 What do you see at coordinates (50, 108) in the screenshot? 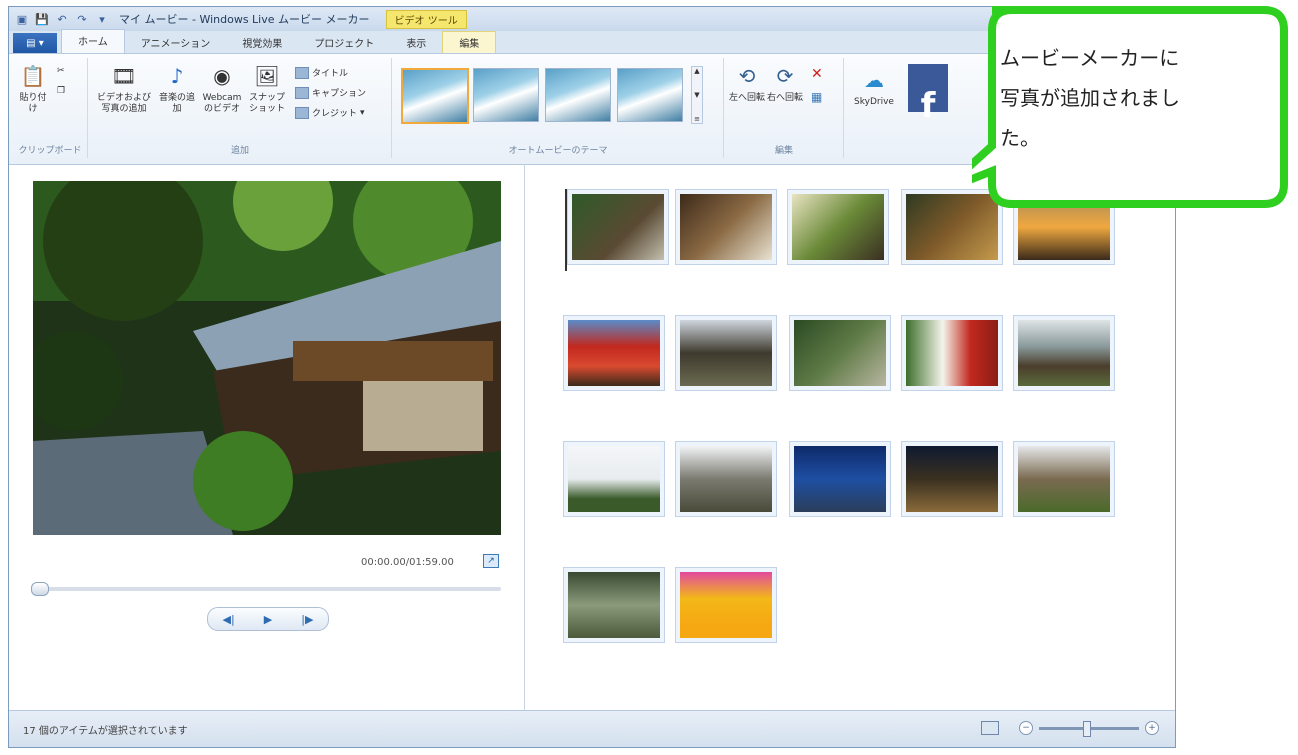
I see `clipboard-group: 📋 貼り付け ✂ ❐ クリップボード` at bounding box center [50, 108].